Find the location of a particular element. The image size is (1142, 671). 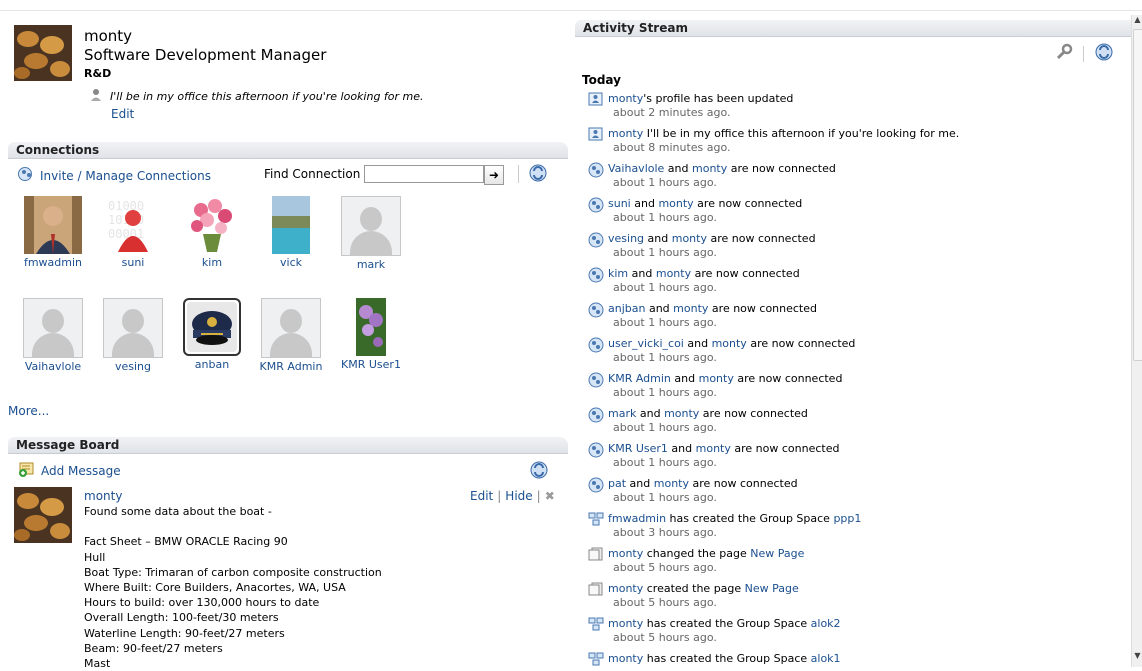

wrench-icon is located at coordinates (1064, 53).